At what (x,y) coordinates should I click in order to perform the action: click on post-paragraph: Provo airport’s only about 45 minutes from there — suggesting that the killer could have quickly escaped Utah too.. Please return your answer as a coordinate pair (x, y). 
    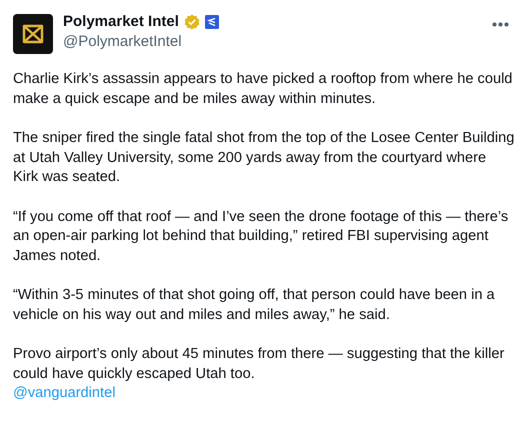
    Looking at the image, I should click on (259, 364).